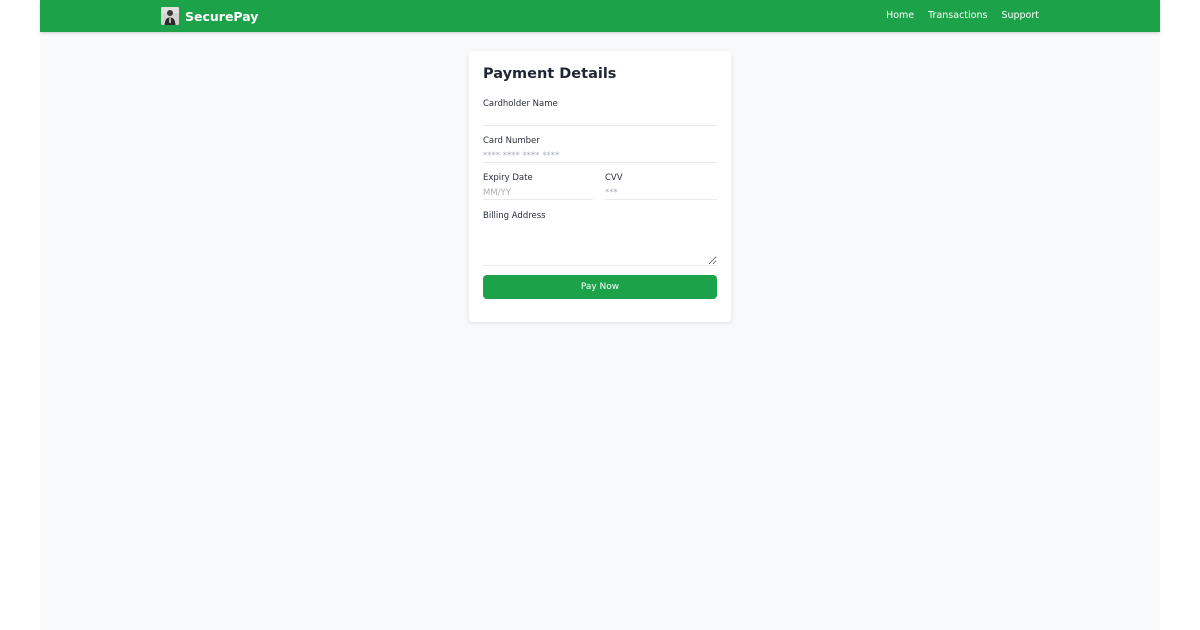 This screenshot has width=1200, height=630. What do you see at coordinates (600, 156) in the screenshot?
I see `card-number-input` at bounding box center [600, 156].